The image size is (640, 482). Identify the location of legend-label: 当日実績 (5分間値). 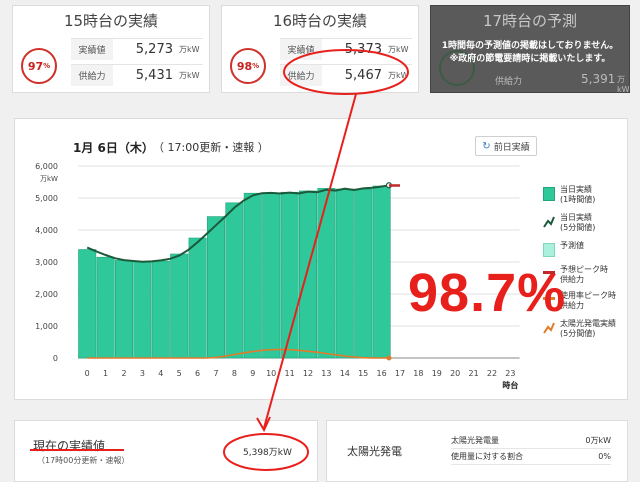
(578, 222).